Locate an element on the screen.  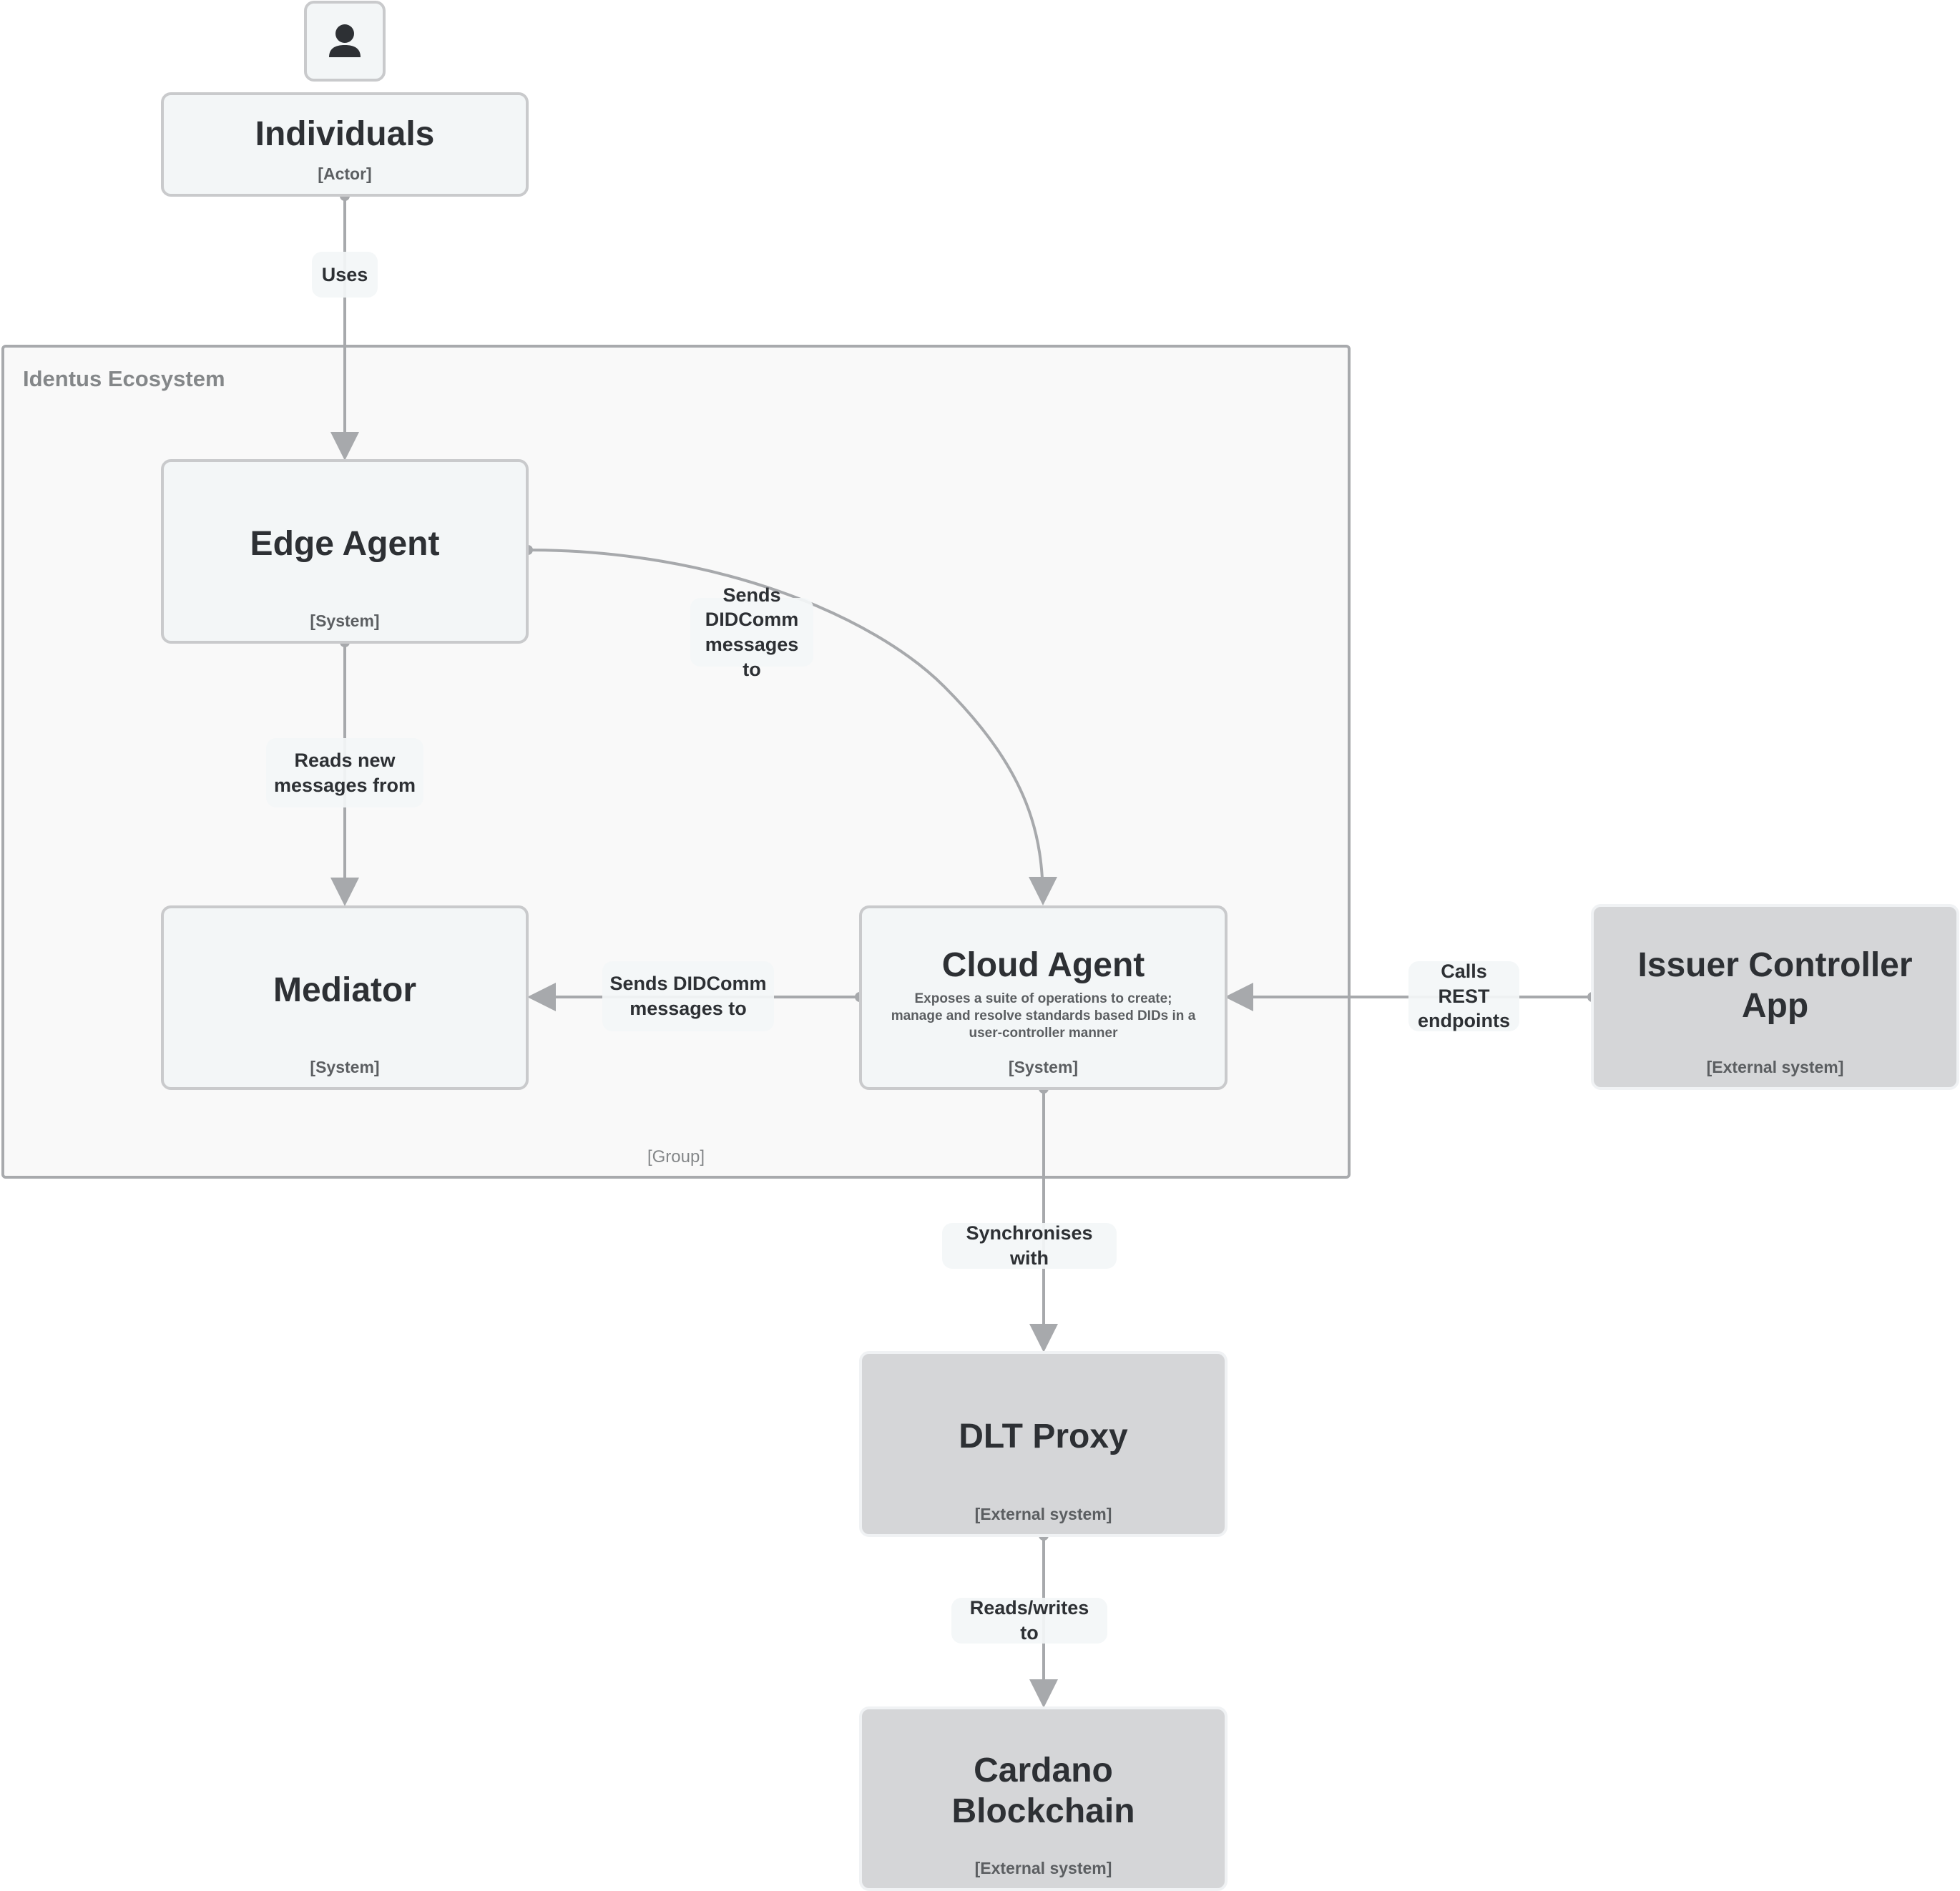
person-icon is located at coordinates (345, 40).